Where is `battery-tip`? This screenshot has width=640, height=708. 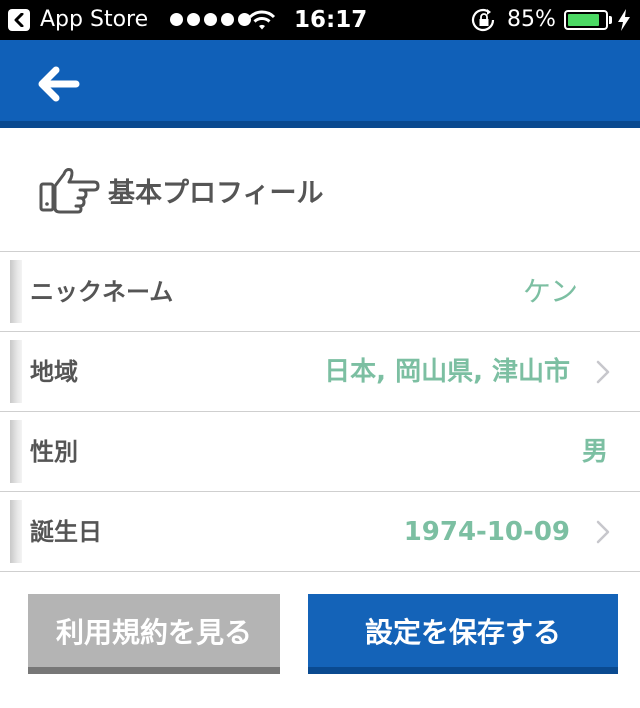 battery-tip is located at coordinates (610, 20).